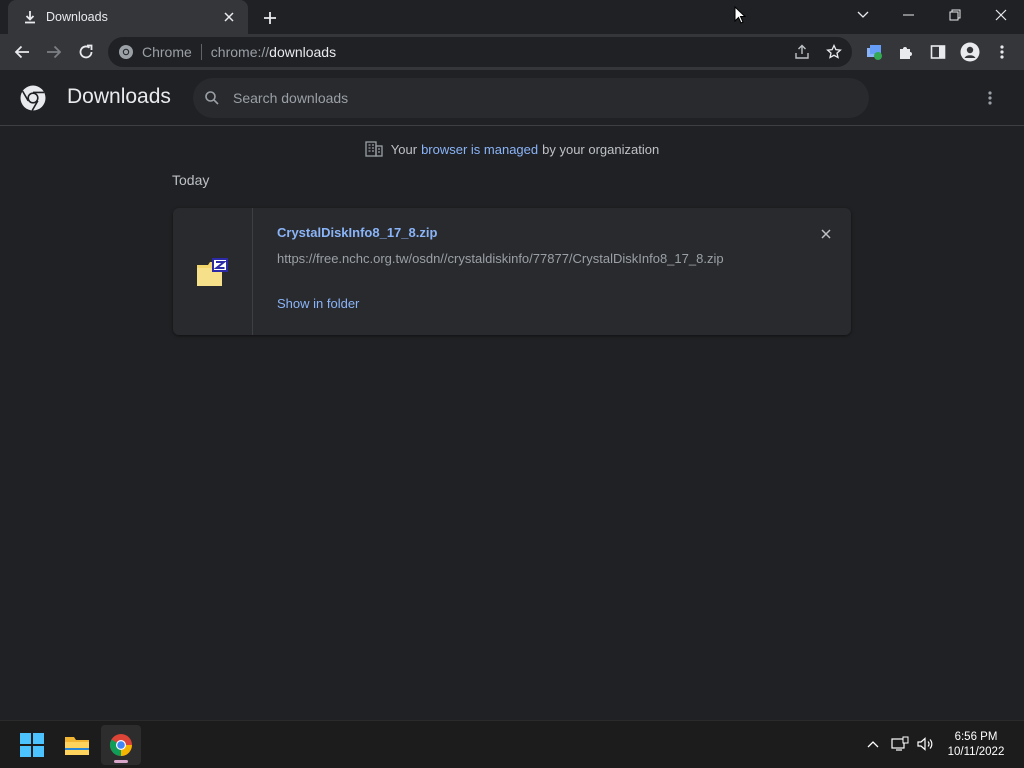  Describe the element at coordinates (834, 52) in the screenshot. I see `bookmark-star-icon` at that location.